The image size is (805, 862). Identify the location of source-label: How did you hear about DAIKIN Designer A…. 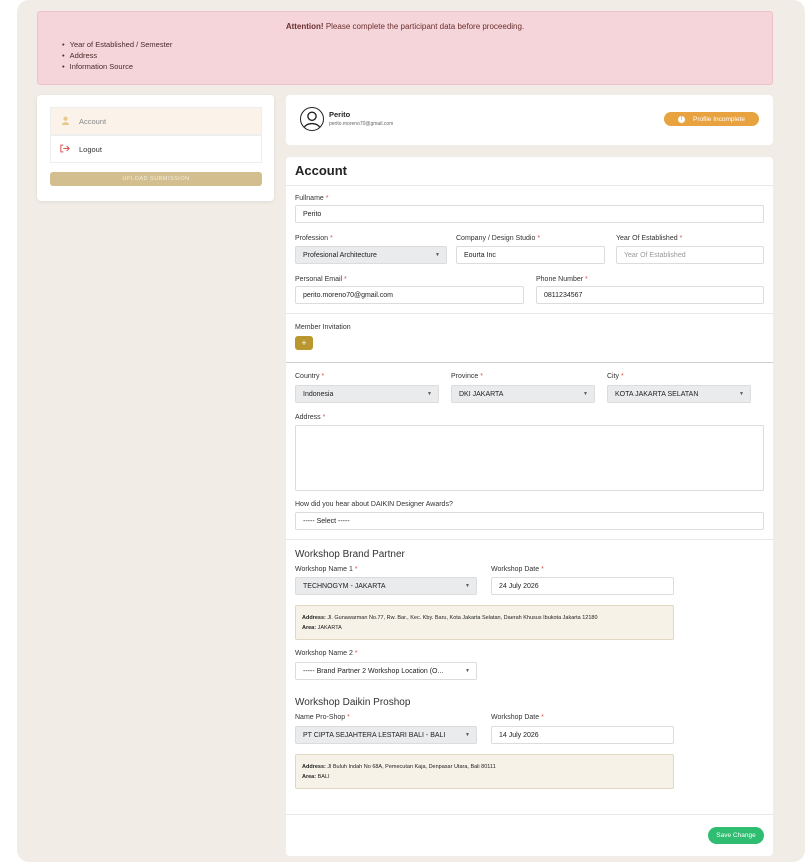
(374, 504).